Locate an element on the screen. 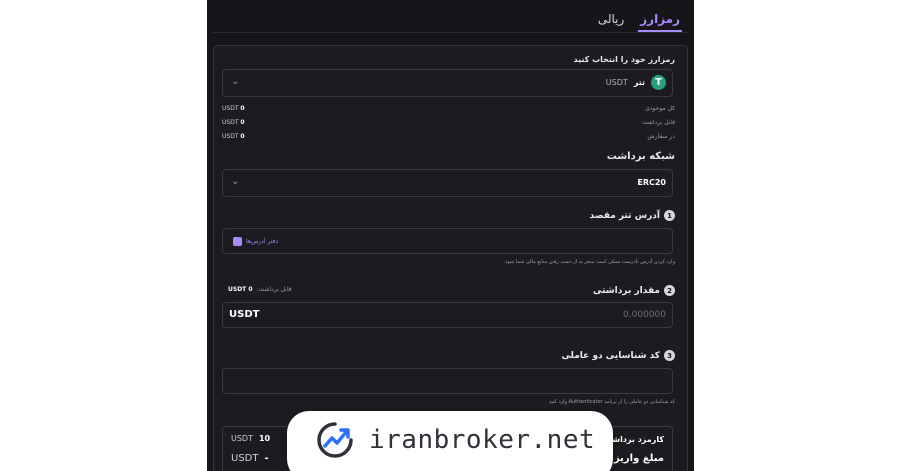  network-label: شبکه برداشت is located at coordinates (640, 156).